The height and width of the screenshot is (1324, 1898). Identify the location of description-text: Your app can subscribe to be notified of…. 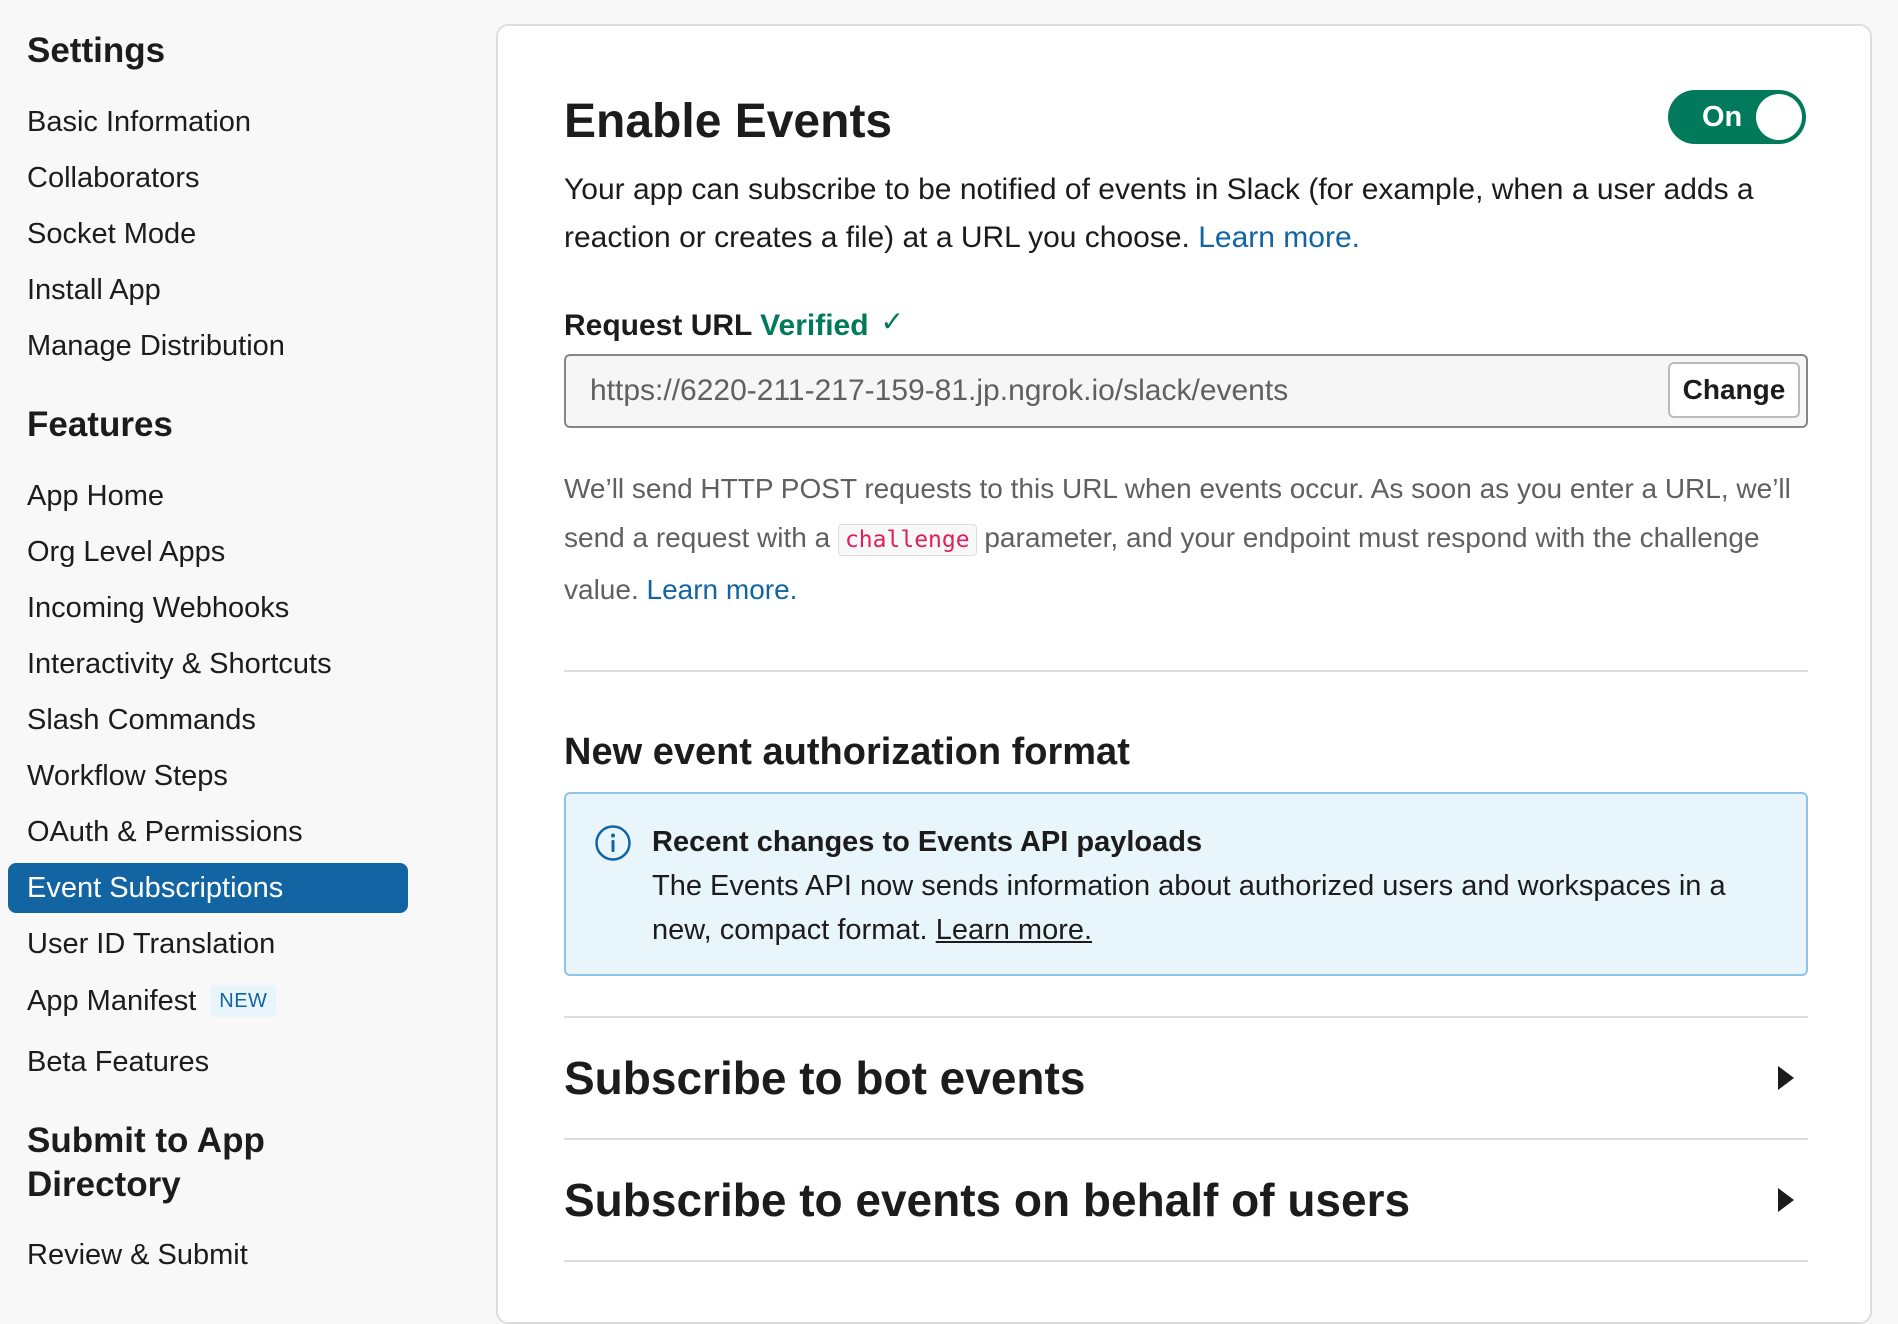
(1159, 213).